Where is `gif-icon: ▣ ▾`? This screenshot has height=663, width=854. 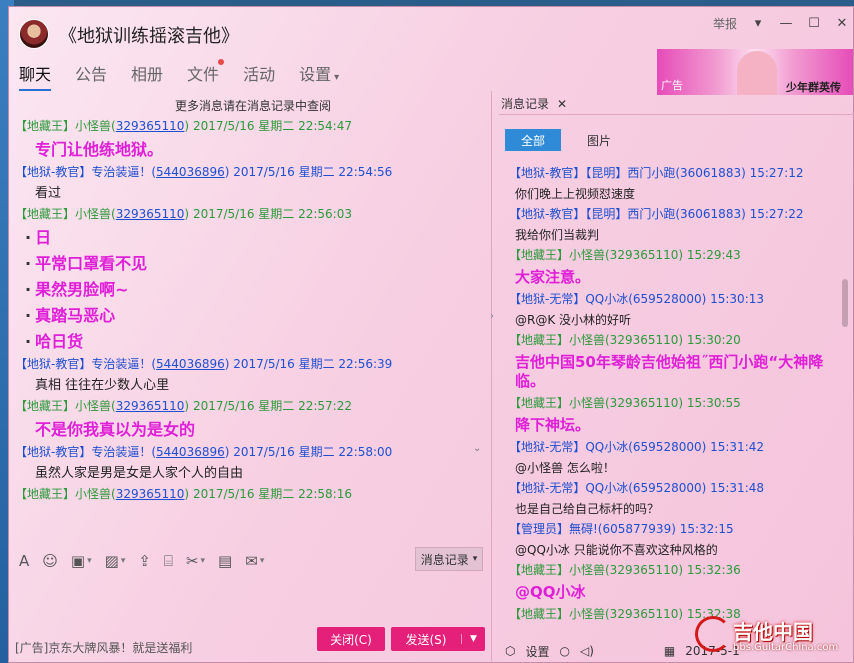 gif-icon: ▣ ▾ is located at coordinates (81, 561).